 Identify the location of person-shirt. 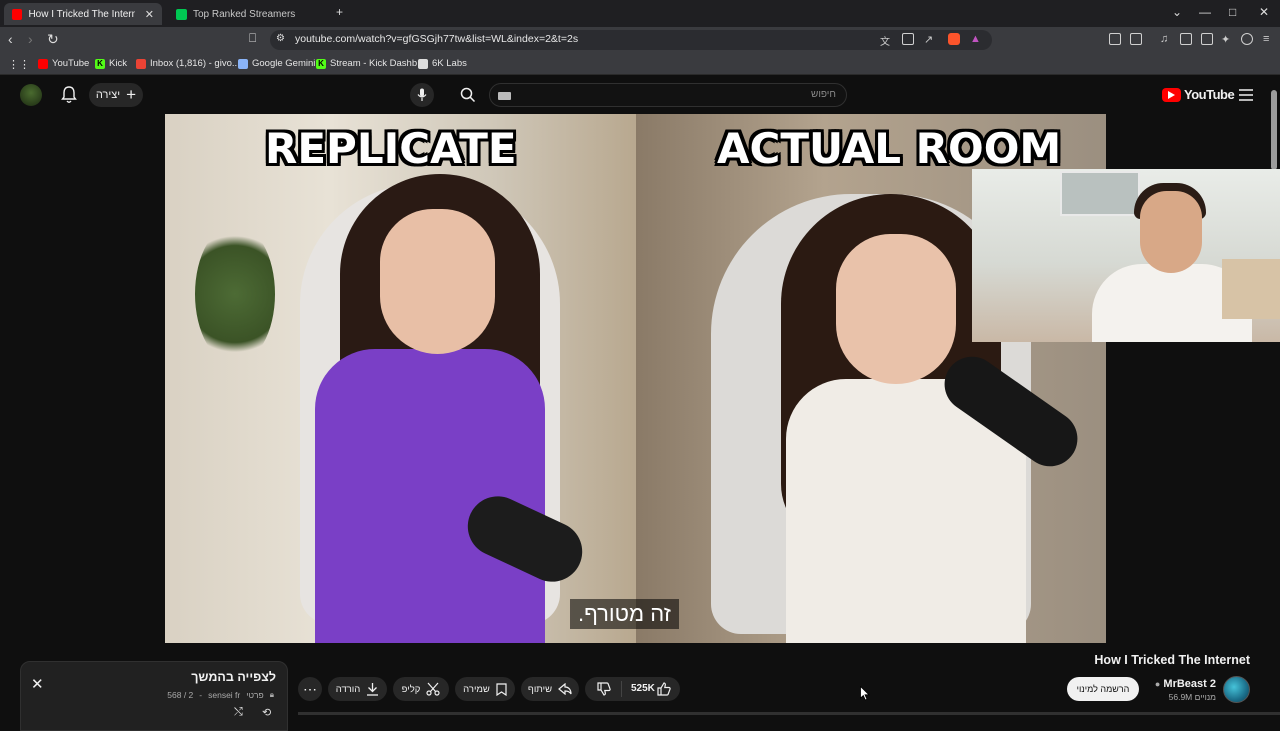
(430, 496).